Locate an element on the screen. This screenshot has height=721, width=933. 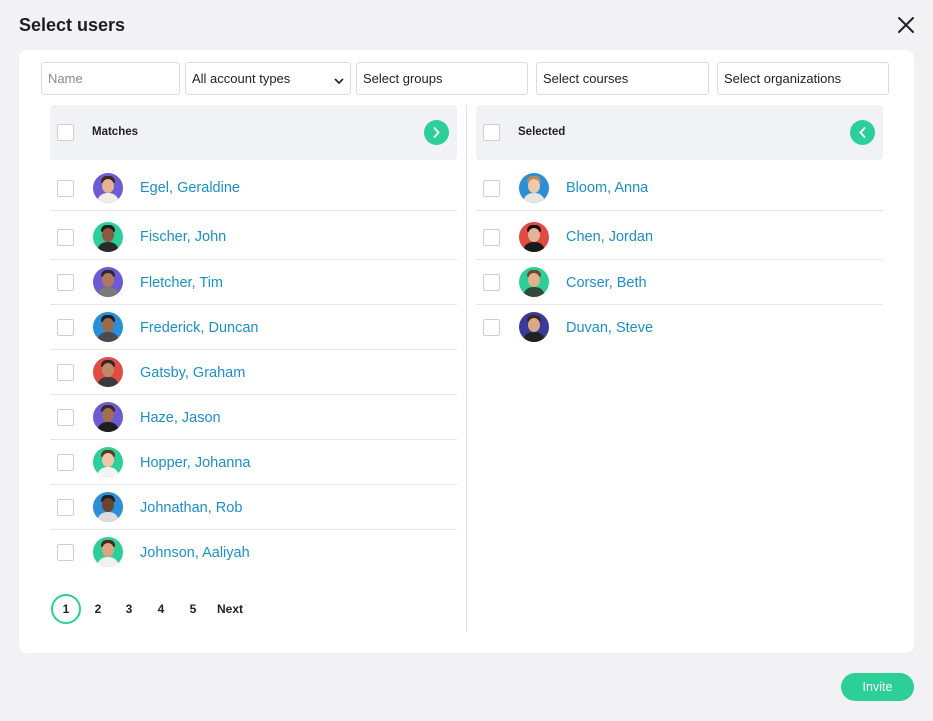
organizations-select-label: Select organizations is located at coordinates (783, 78).